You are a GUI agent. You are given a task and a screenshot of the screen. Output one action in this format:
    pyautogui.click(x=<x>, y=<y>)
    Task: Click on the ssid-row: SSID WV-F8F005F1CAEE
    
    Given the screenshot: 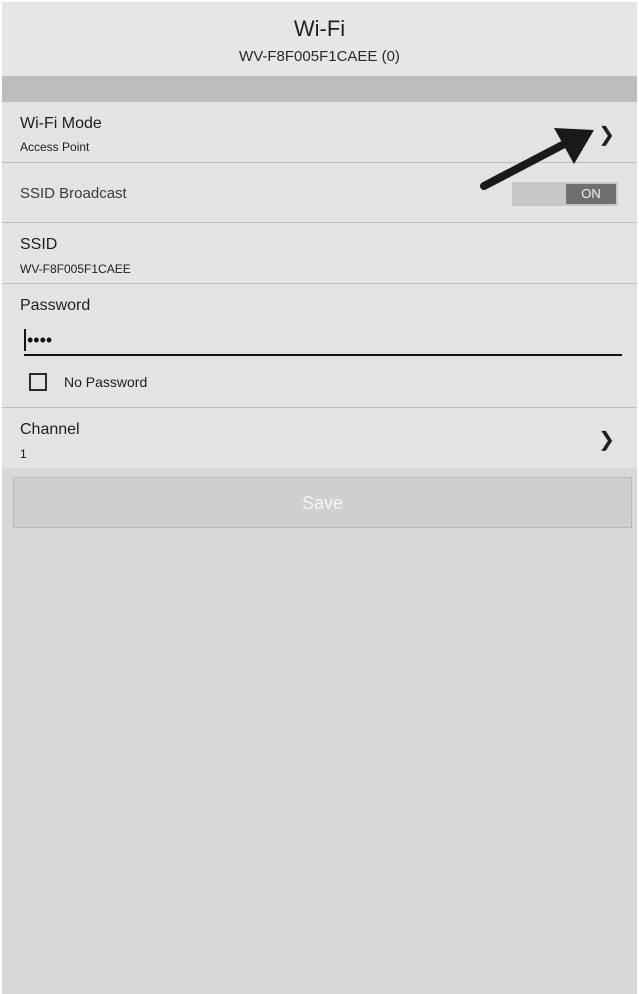 What is the action you would take?
    pyautogui.click(x=319, y=253)
    